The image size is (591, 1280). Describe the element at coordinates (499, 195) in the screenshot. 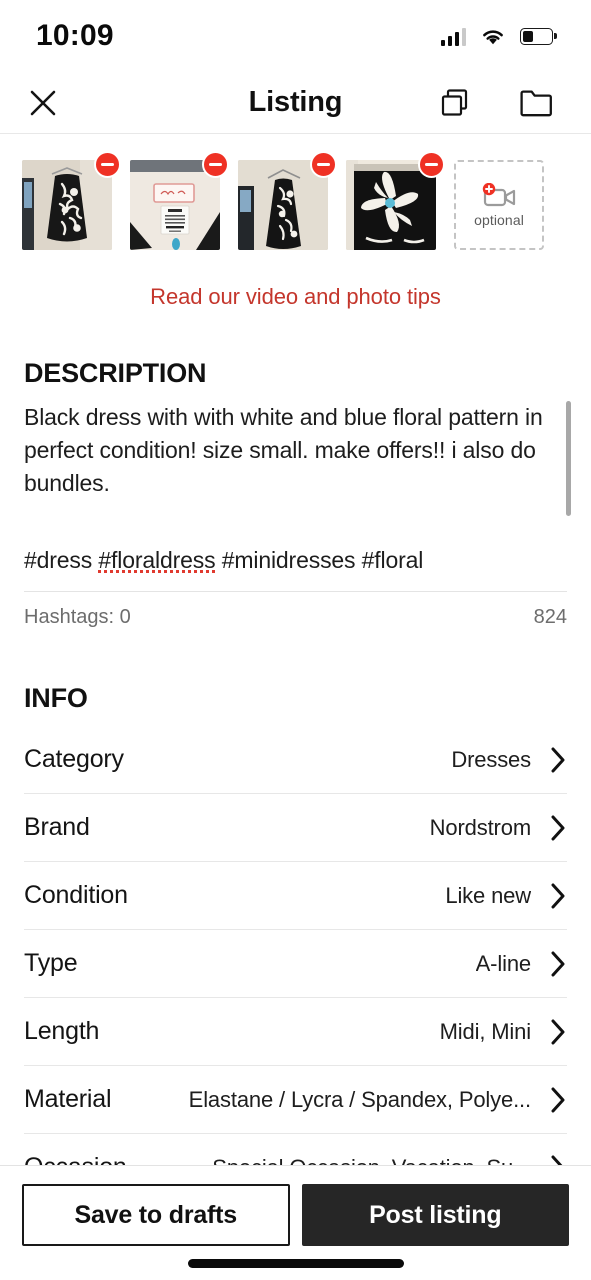

I see `add-video-icon` at that location.